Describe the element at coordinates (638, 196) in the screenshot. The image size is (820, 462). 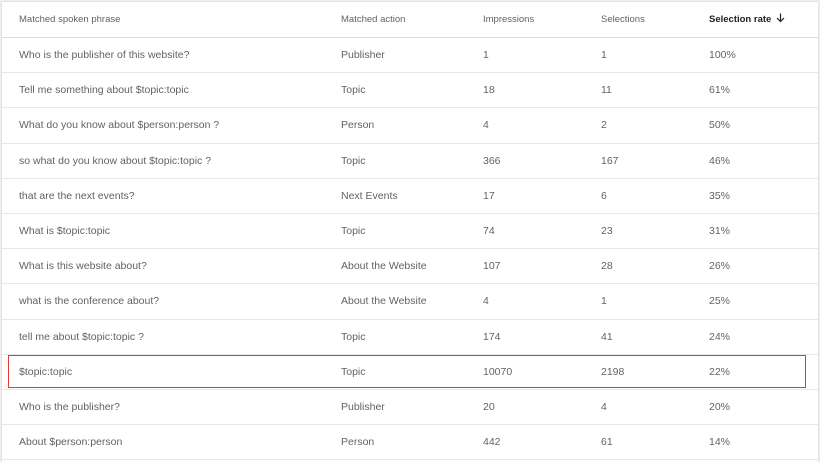
I see `selections-cell: 6` at that location.